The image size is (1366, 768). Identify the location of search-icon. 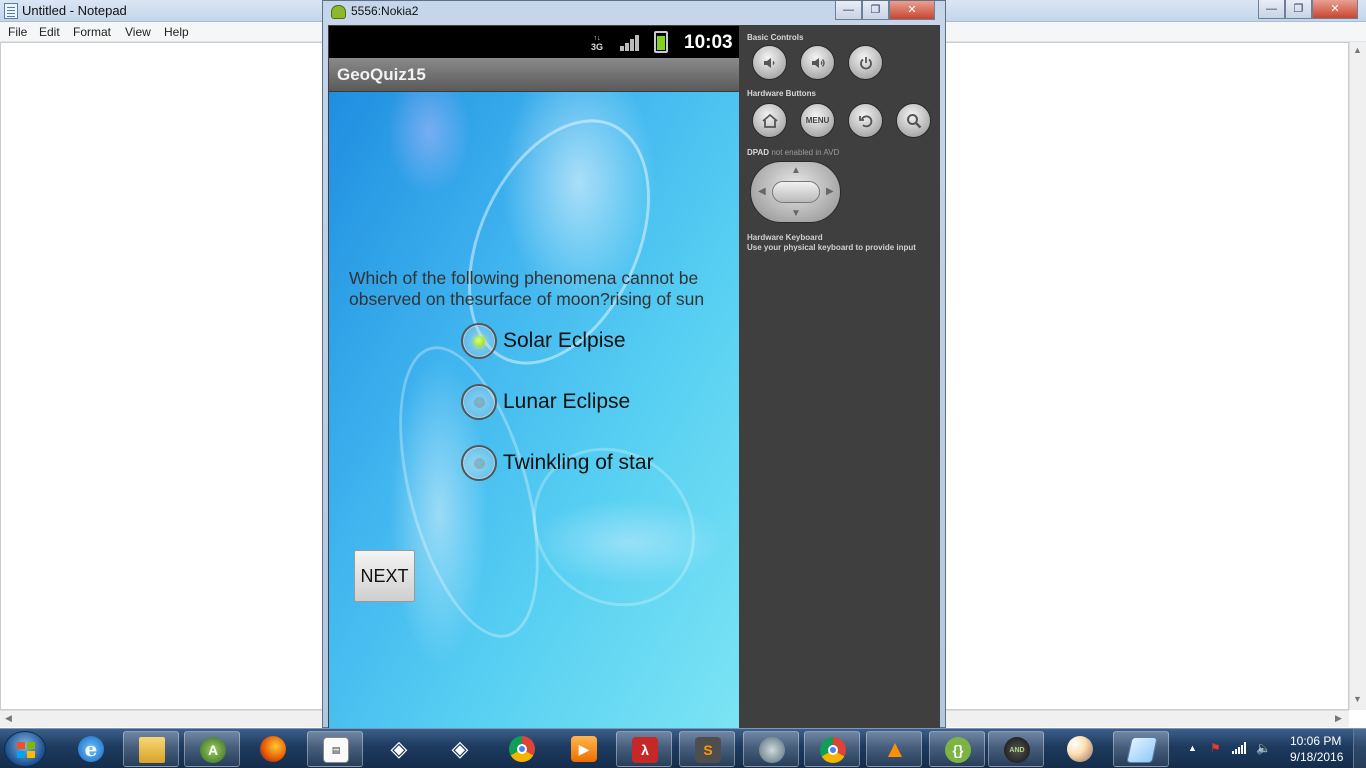
(913, 120).